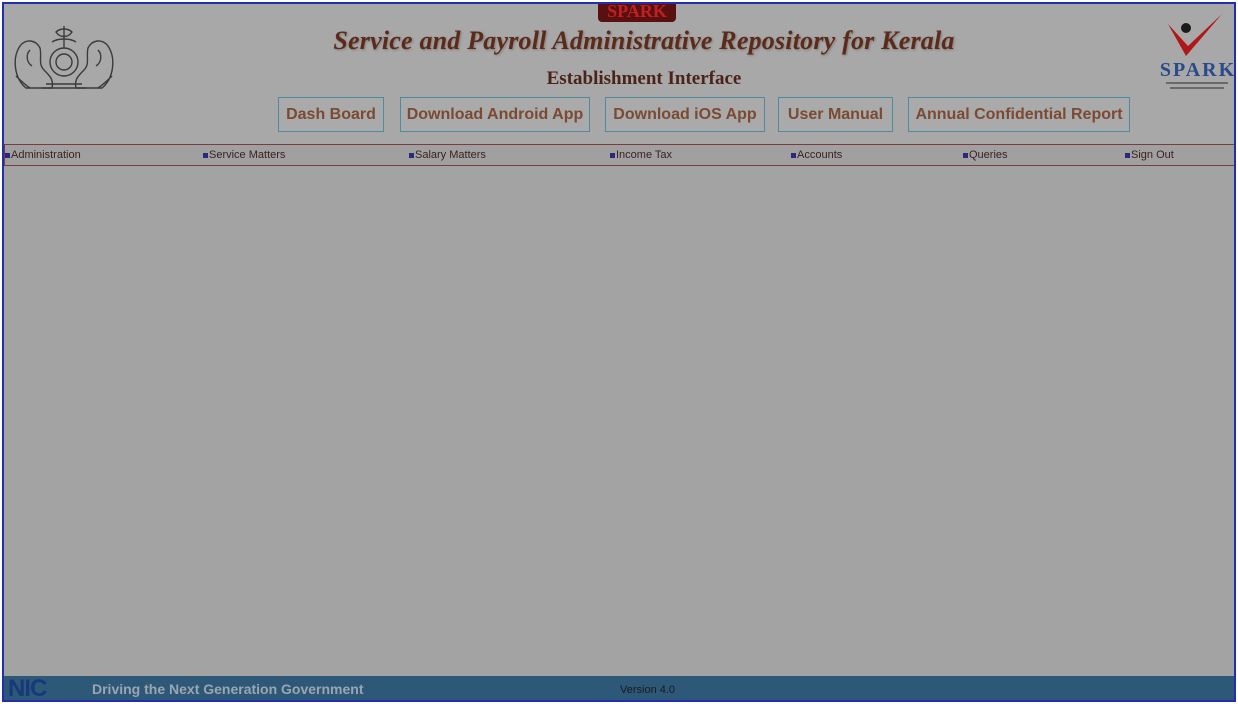  I want to click on menu-item-salary-matters: Salary Matters, so click(447, 155).